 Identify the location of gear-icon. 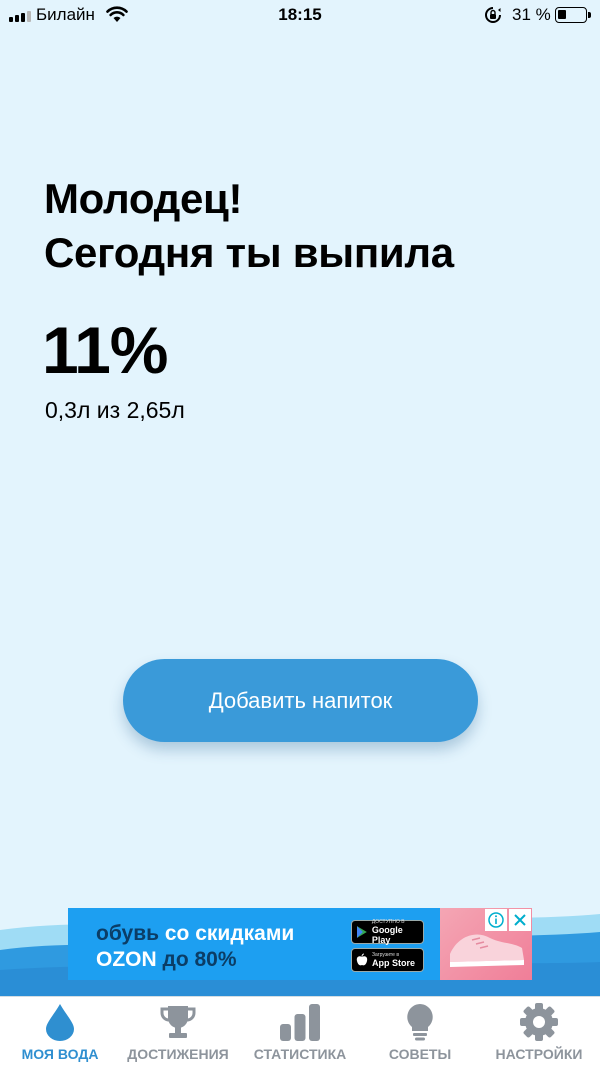
(539, 1022).